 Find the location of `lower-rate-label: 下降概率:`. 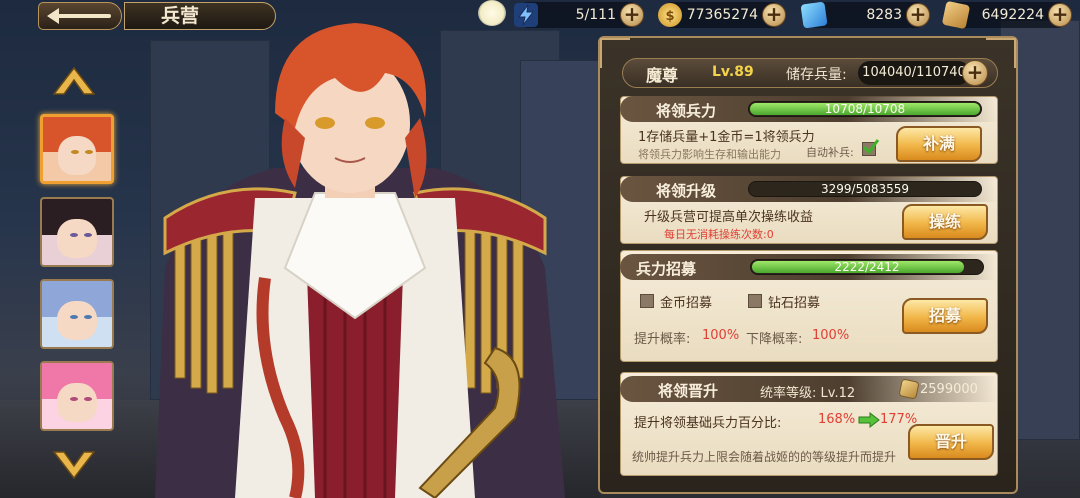

lower-rate-label: 下降概率: is located at coordinates (774, 339).